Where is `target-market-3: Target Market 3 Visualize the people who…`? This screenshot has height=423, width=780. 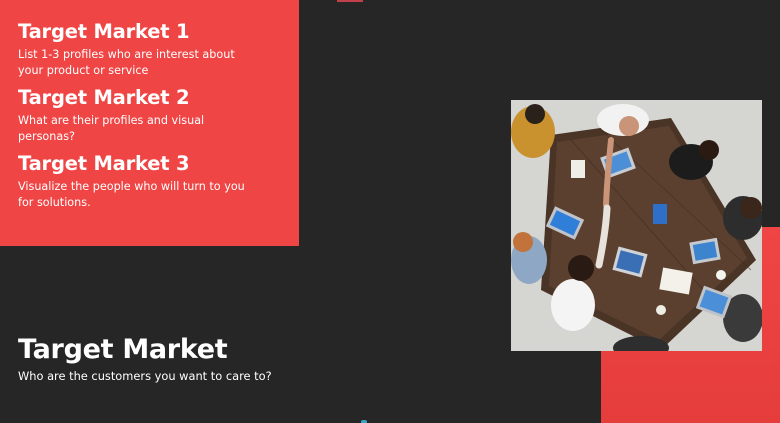
target-market-3: Target Market 3 Visualize the people who… is located at coordinates (149, 181).